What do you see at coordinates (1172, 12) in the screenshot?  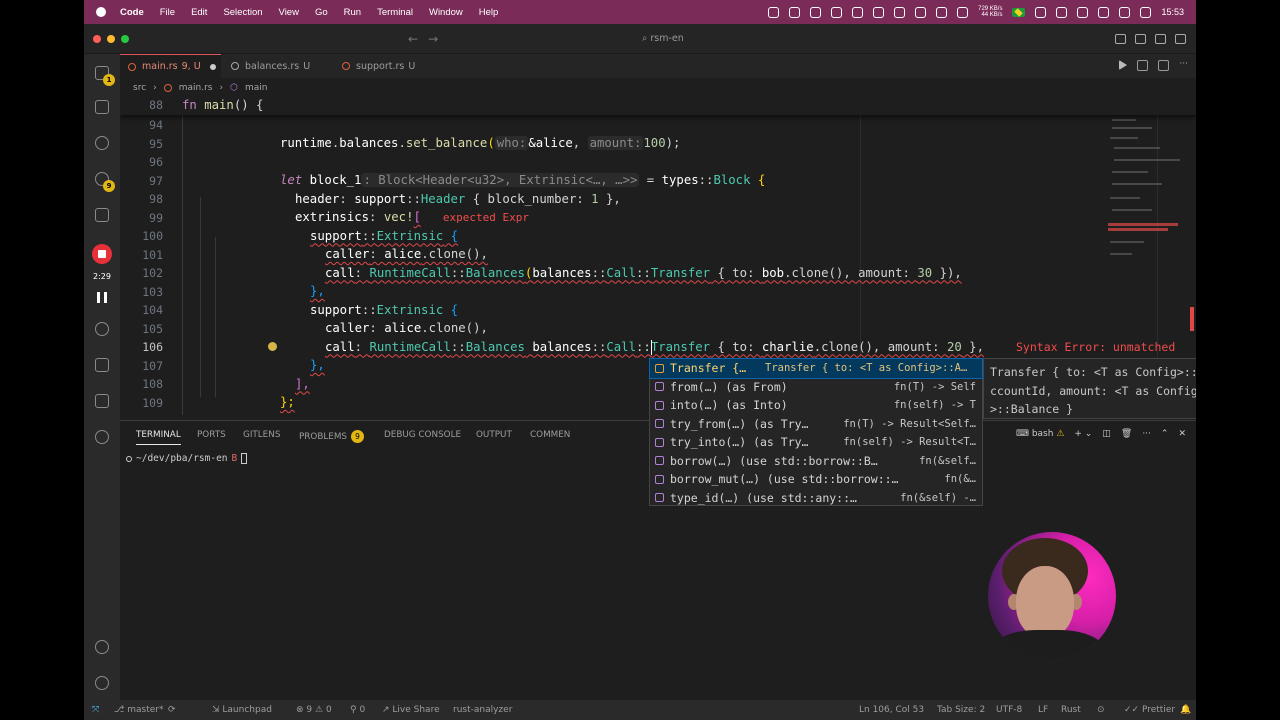 I see `clock: 15:53` at bounding box center [1172, 12].